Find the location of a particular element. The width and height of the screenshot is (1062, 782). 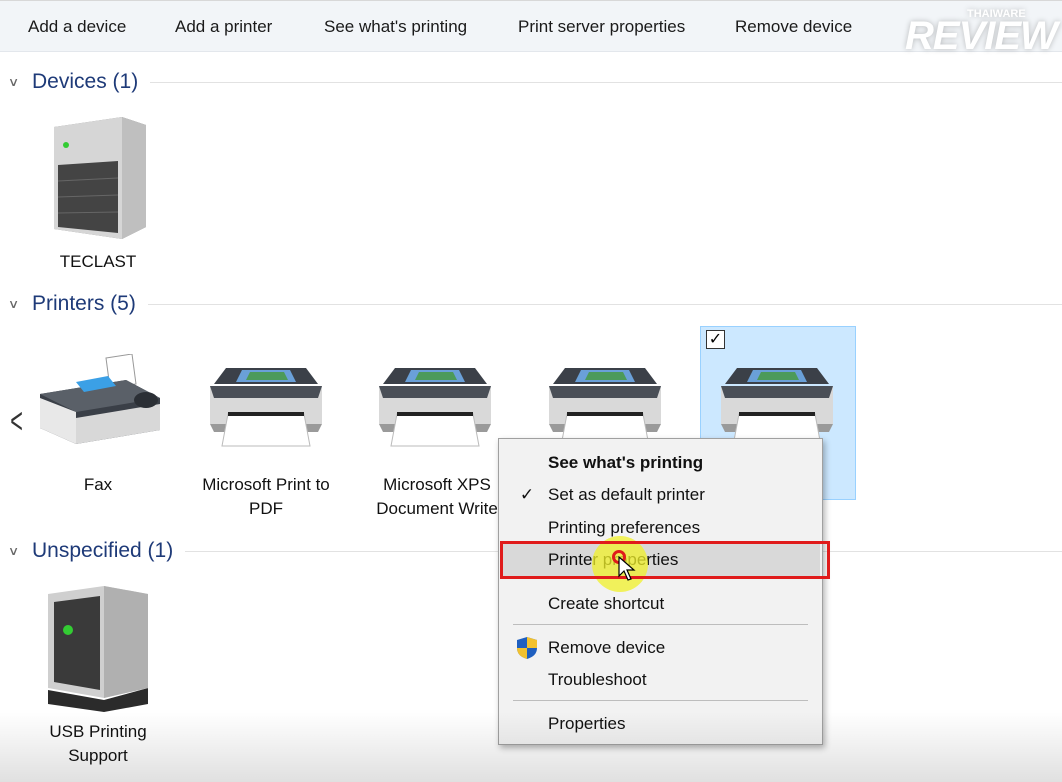

menu-item-see-whats-printing: See what's printing is located at coordinates (660, 463).